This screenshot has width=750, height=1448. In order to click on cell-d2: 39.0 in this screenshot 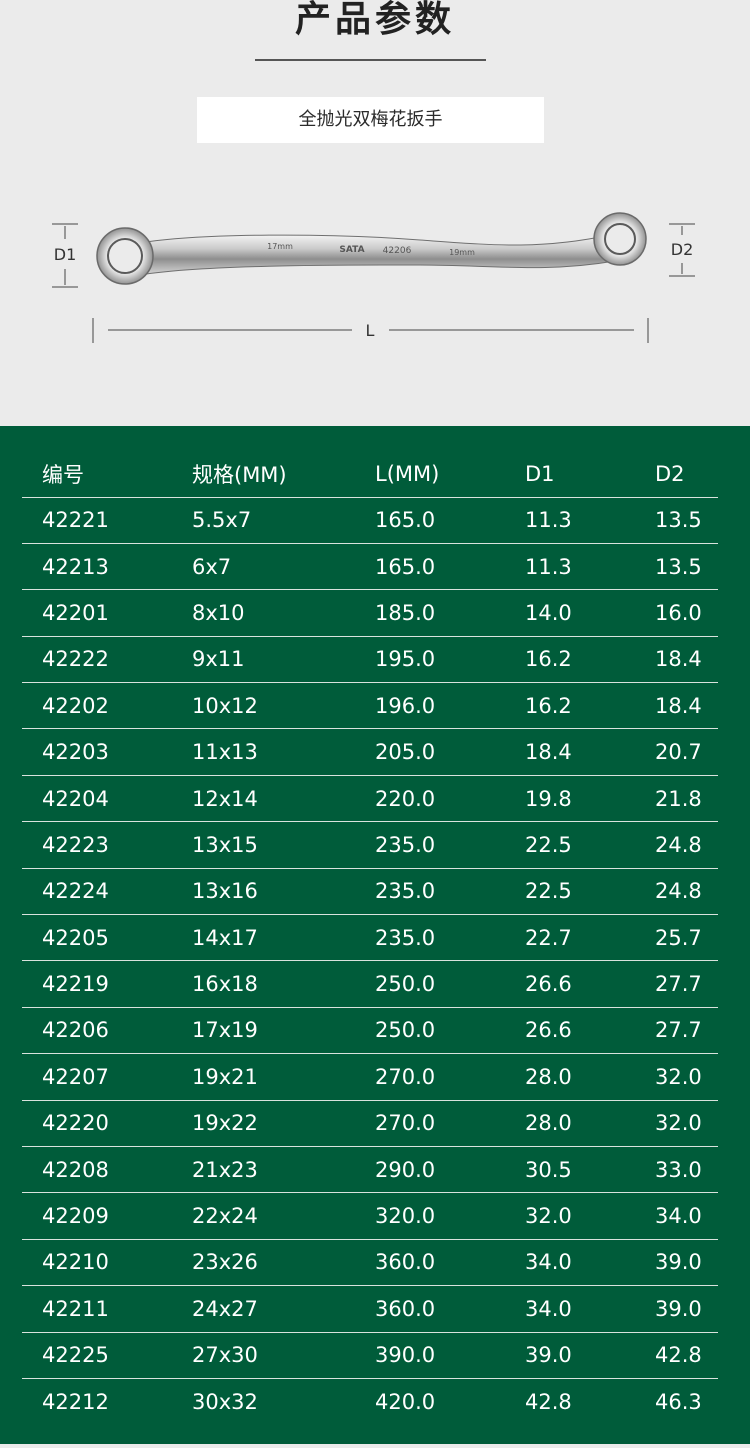, I will do `click(686, 1263)`.